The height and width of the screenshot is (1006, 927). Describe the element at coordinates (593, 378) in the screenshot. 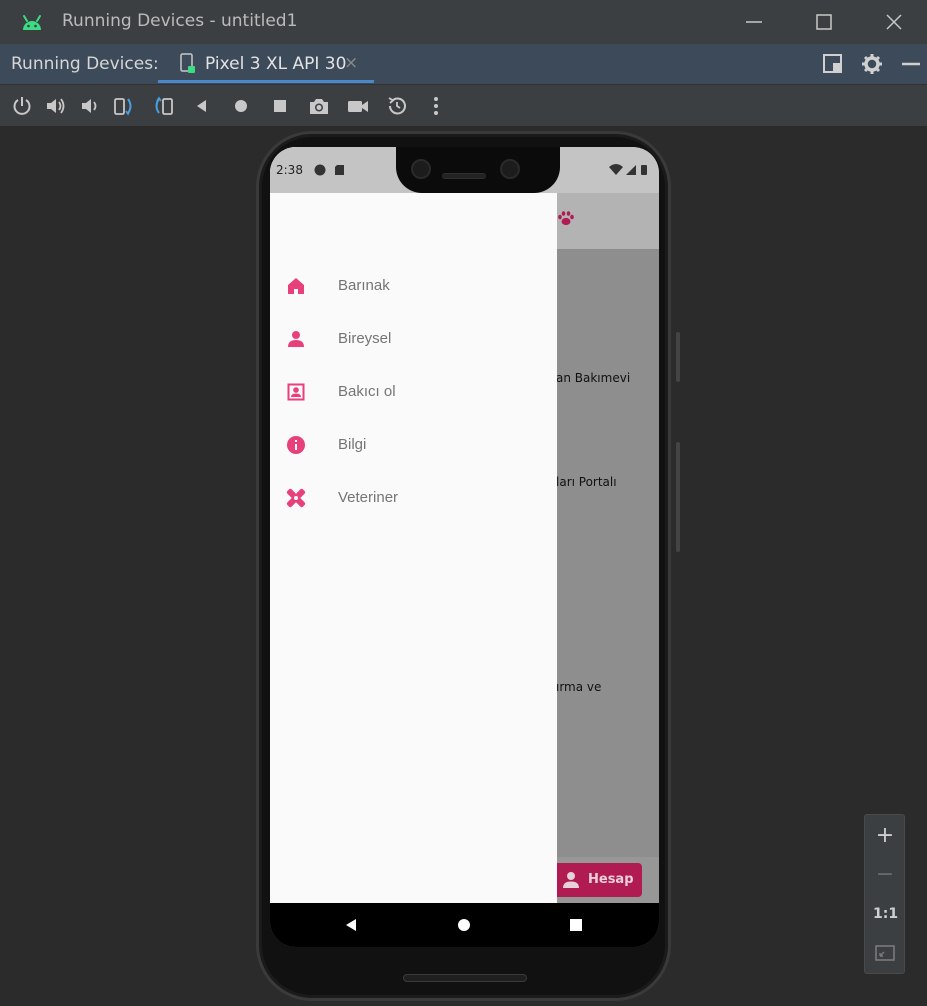

I see `list-item-text: an Bakımevi` at that location.